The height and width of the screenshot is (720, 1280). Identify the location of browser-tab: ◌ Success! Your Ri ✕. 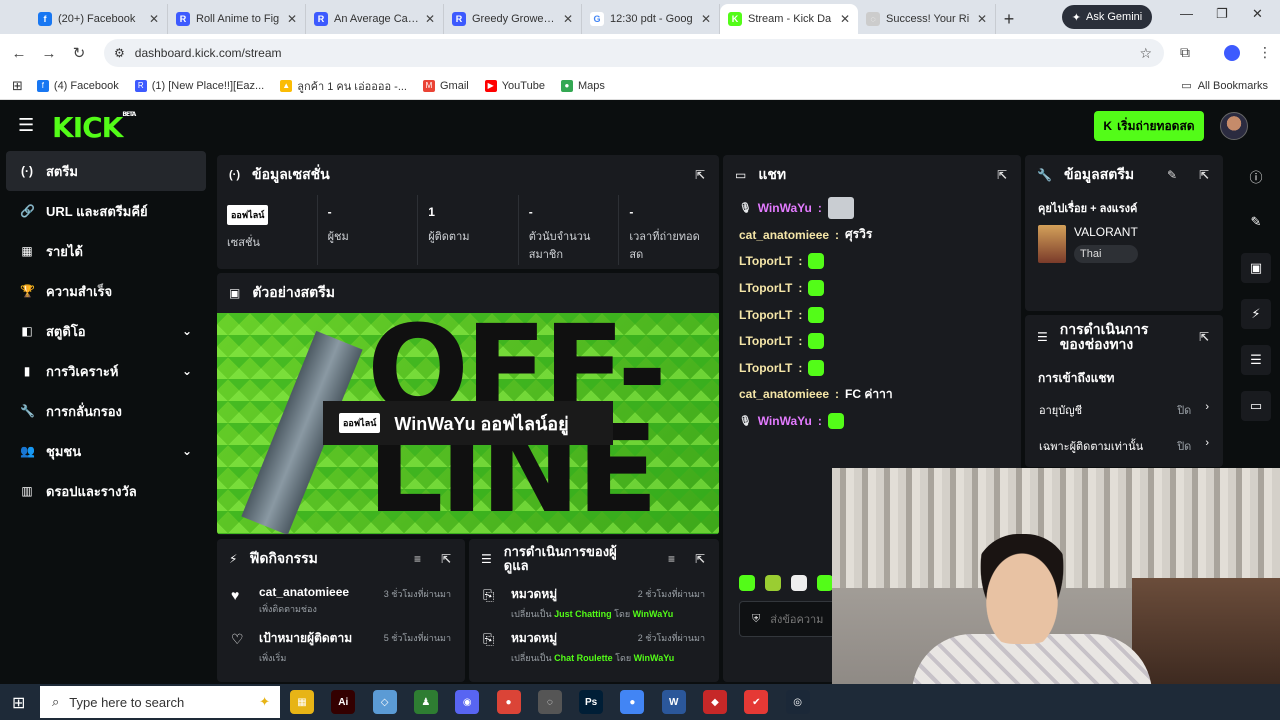
(927, 19).